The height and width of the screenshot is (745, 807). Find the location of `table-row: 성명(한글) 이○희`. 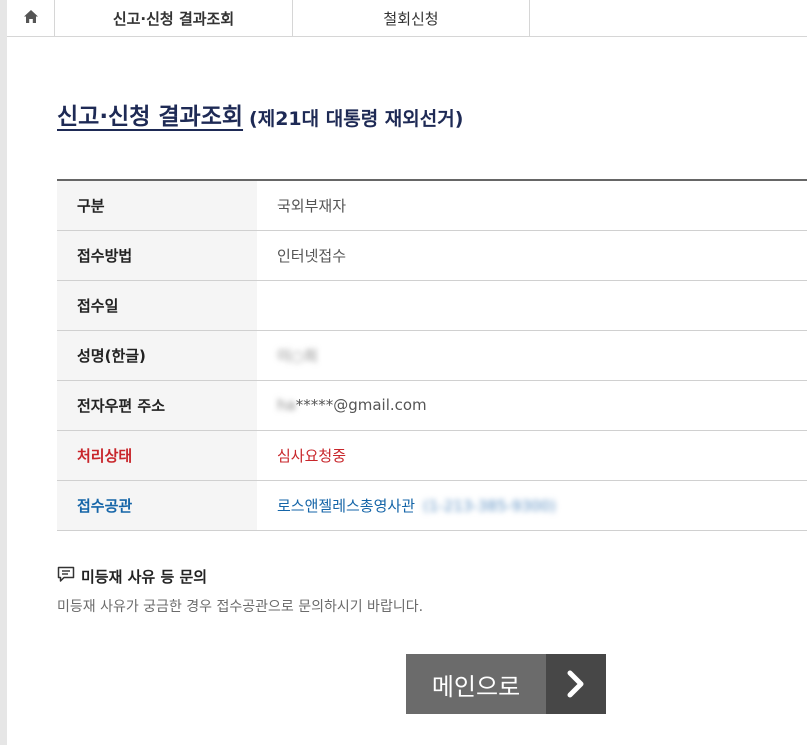

table-row: 성명(한글) 이○희 is located at coordinates (432, 355).